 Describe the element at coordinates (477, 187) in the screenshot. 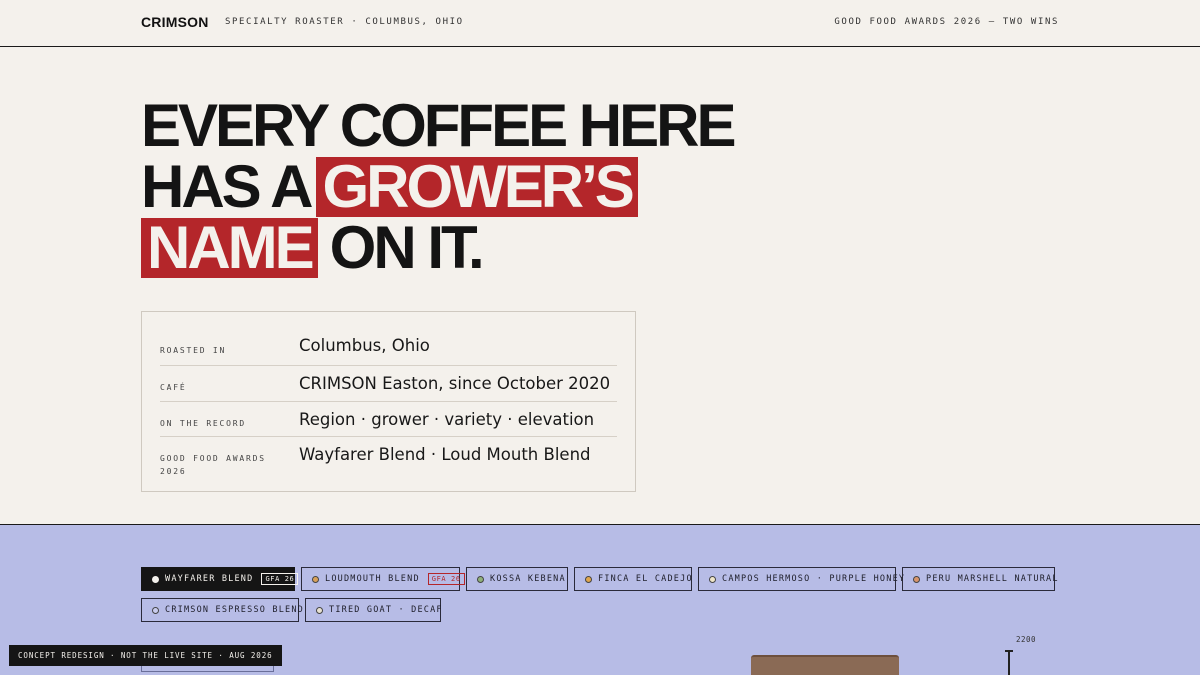

I see `headline-highlight-grower: GROWER’S` at that location.